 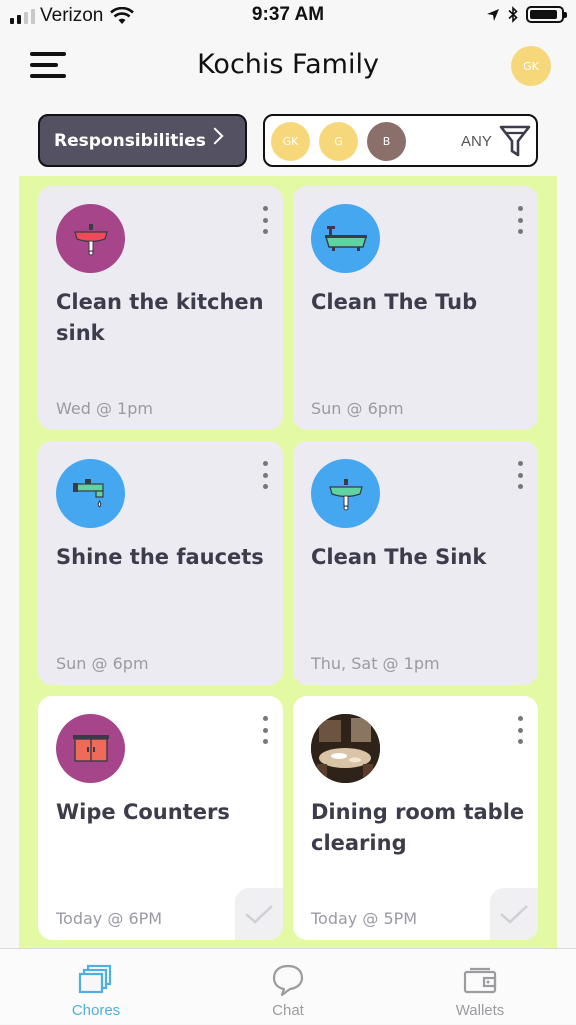 What do you see at coordinates (476, 141) in the screenshot?
I see `any-filter-label: ANY` at bounding box center [476, 141].